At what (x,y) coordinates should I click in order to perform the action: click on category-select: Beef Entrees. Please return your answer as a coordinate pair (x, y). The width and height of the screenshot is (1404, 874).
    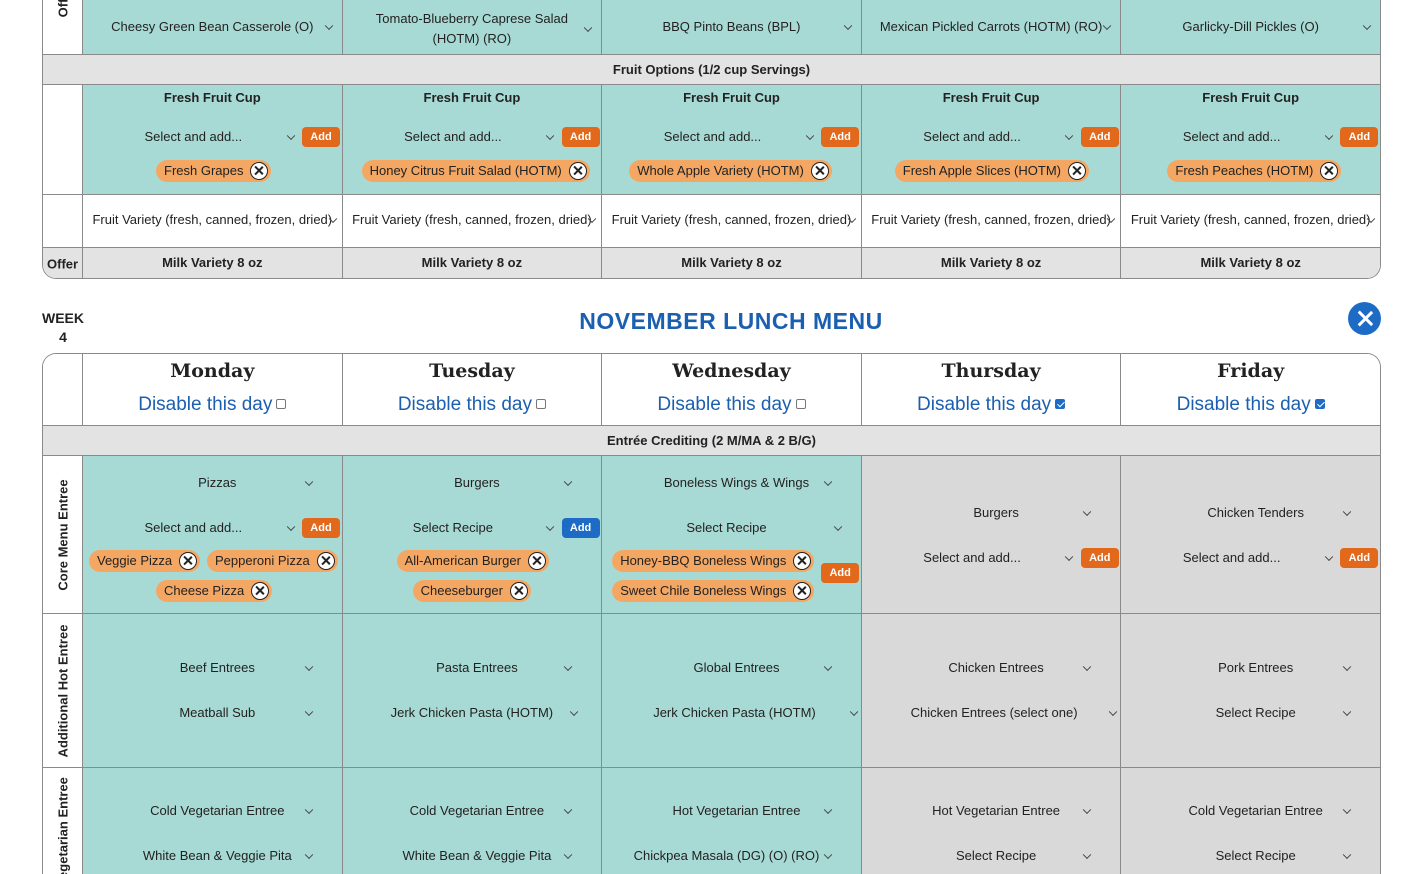
    Looking at the image, I should click on (218, 667).